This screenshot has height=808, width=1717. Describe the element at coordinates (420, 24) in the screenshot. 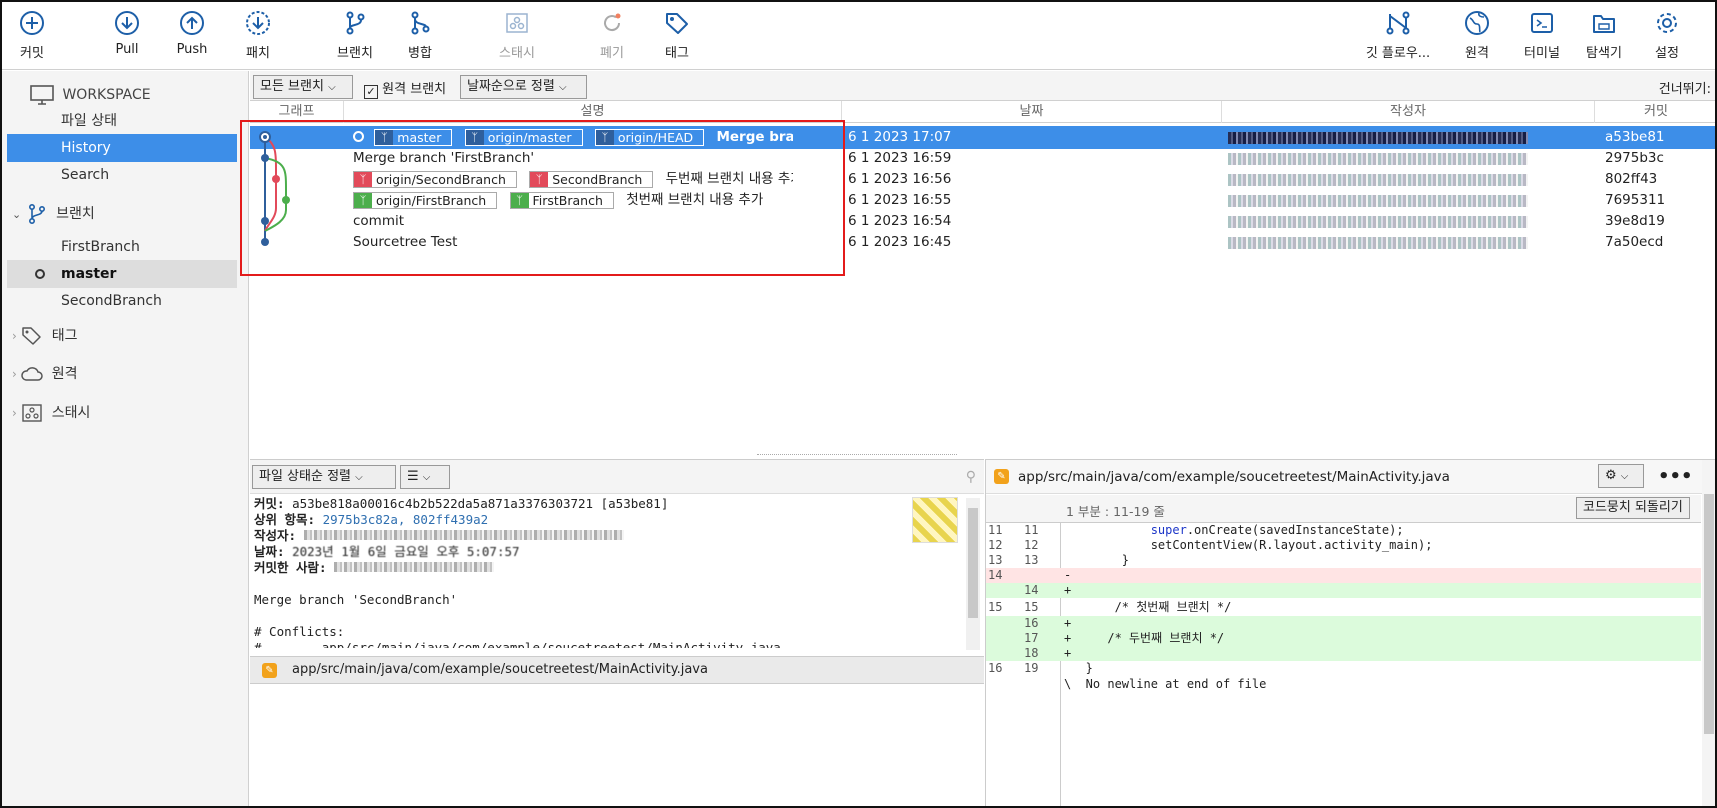

I see `merge-icon` at that location.